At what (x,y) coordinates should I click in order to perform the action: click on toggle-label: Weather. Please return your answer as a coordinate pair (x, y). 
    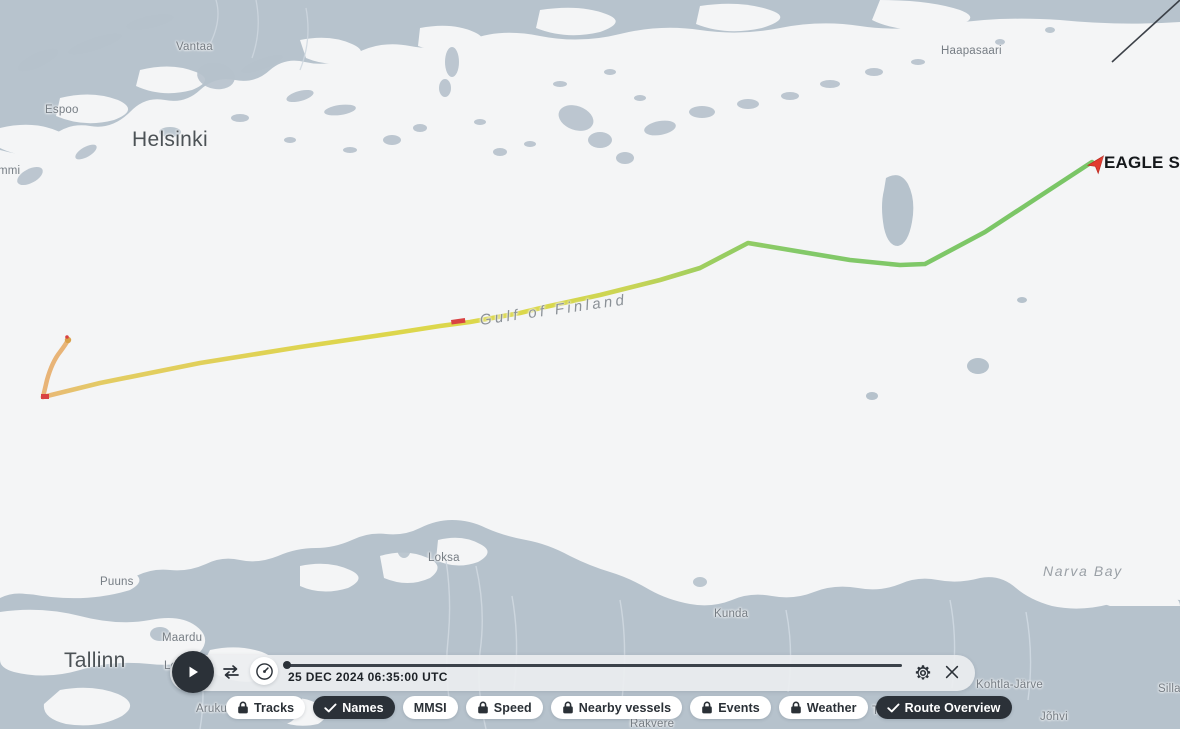
    Looking at the image, I should click on (831, 707).